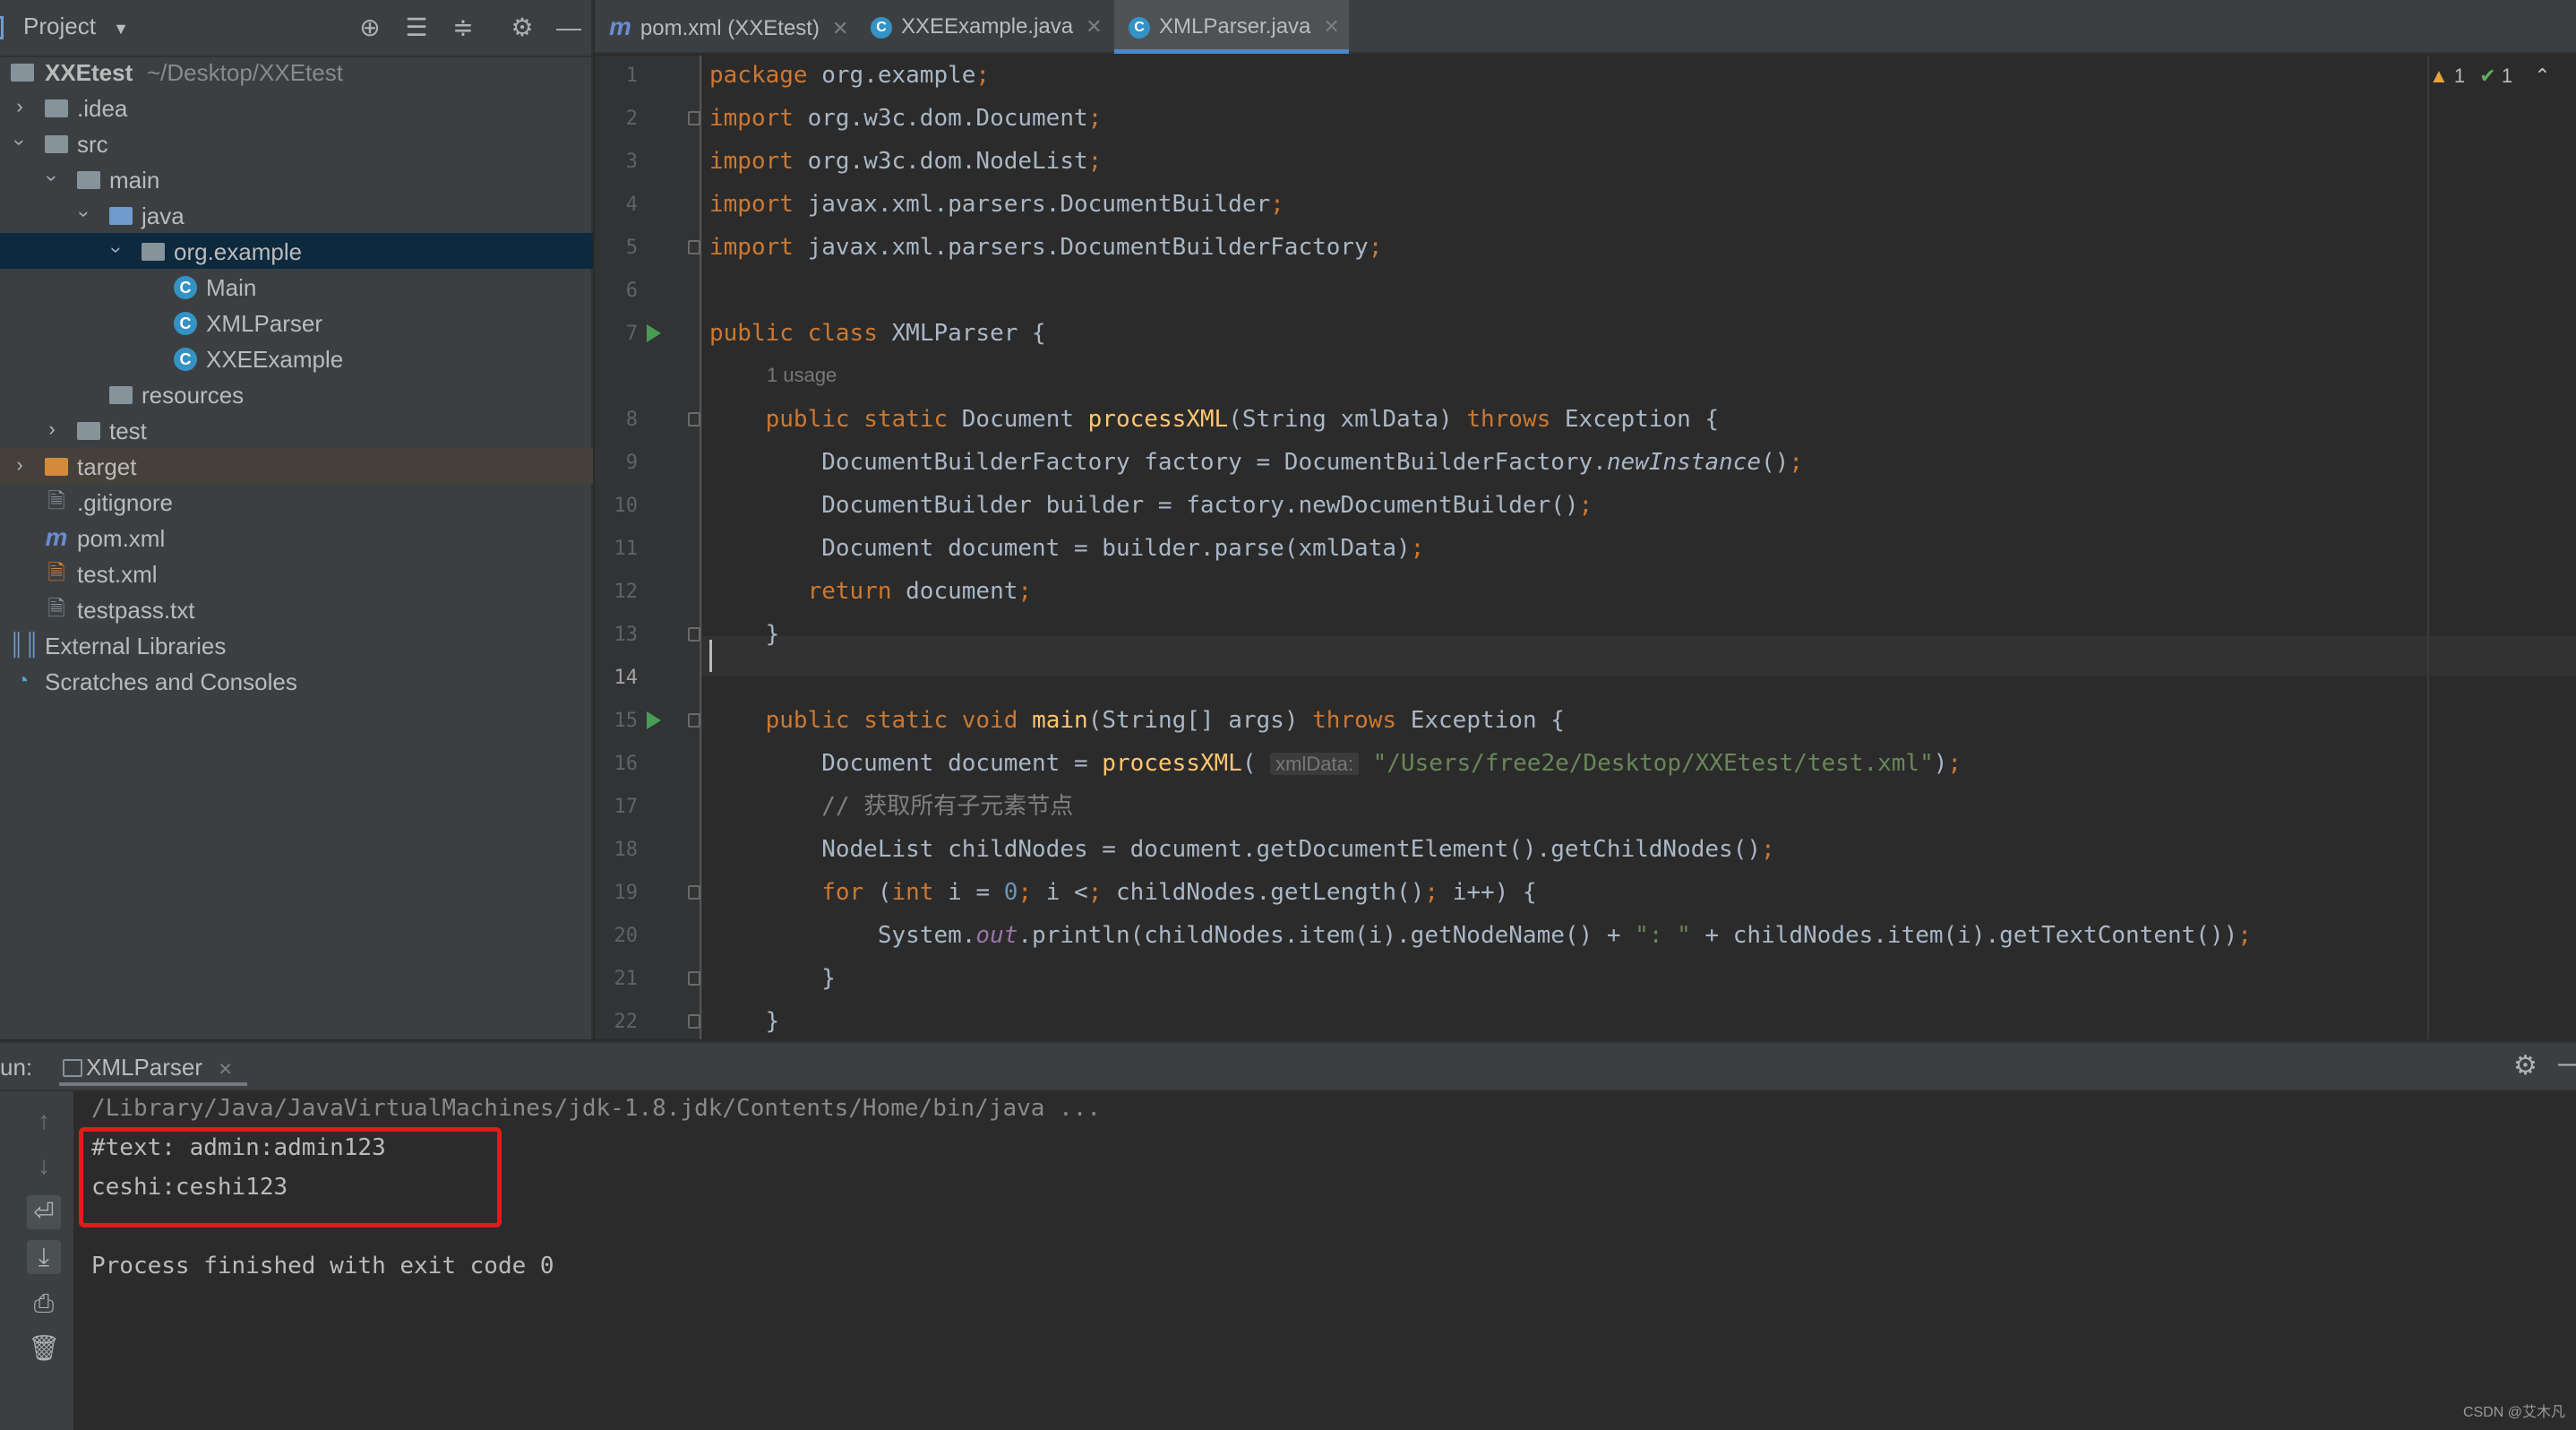  What do you see at coordinates (631, 291) in the screenshot?
I see `line-number: 6` at bounding box center [631, 291].